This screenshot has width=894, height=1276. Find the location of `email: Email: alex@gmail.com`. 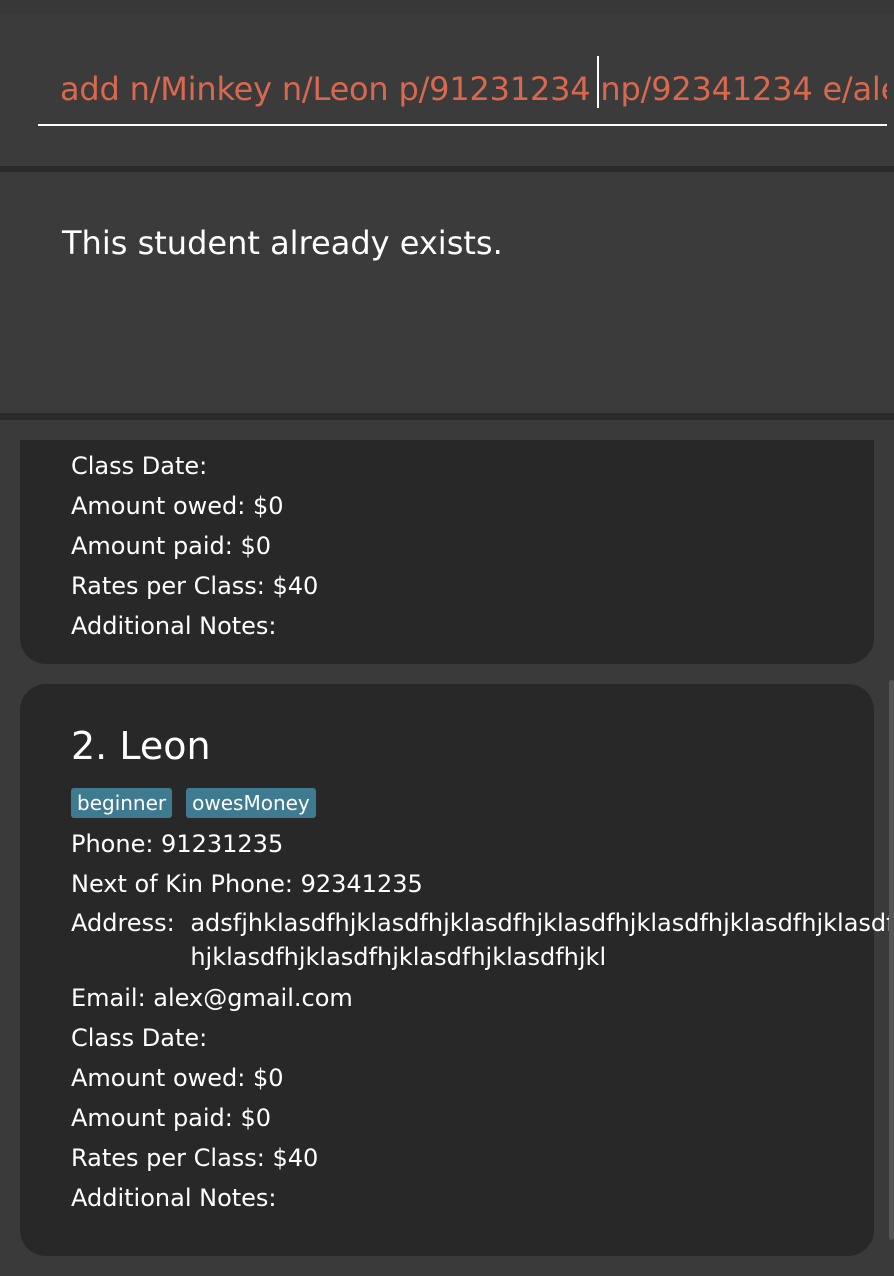

email: Email: alex@gmail.com is located at coordinates (212, 998).